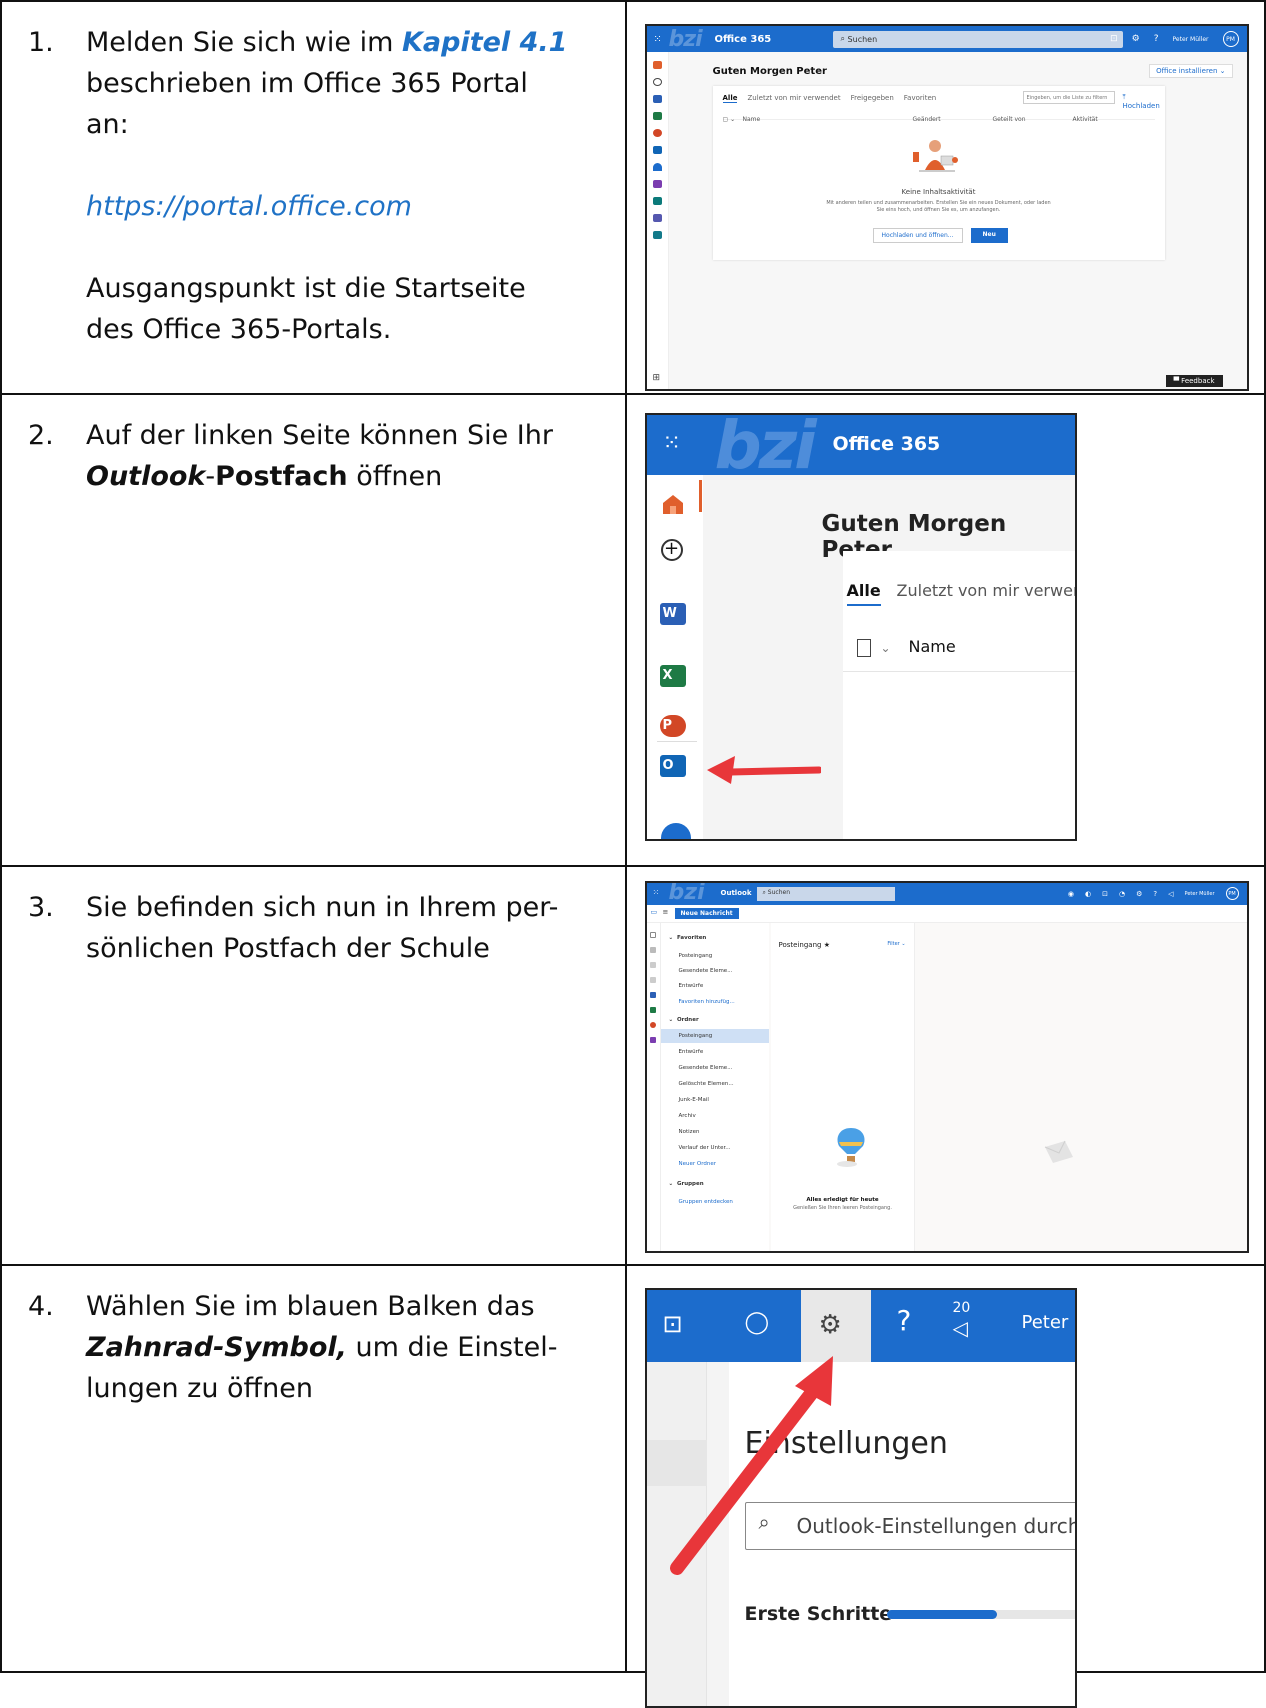 This screenshot has height=1708, width=1266. What do you see at coordinates (672, 676) in the screenshot?
I see `excel-icon: X` at bounding box center [672, 676].